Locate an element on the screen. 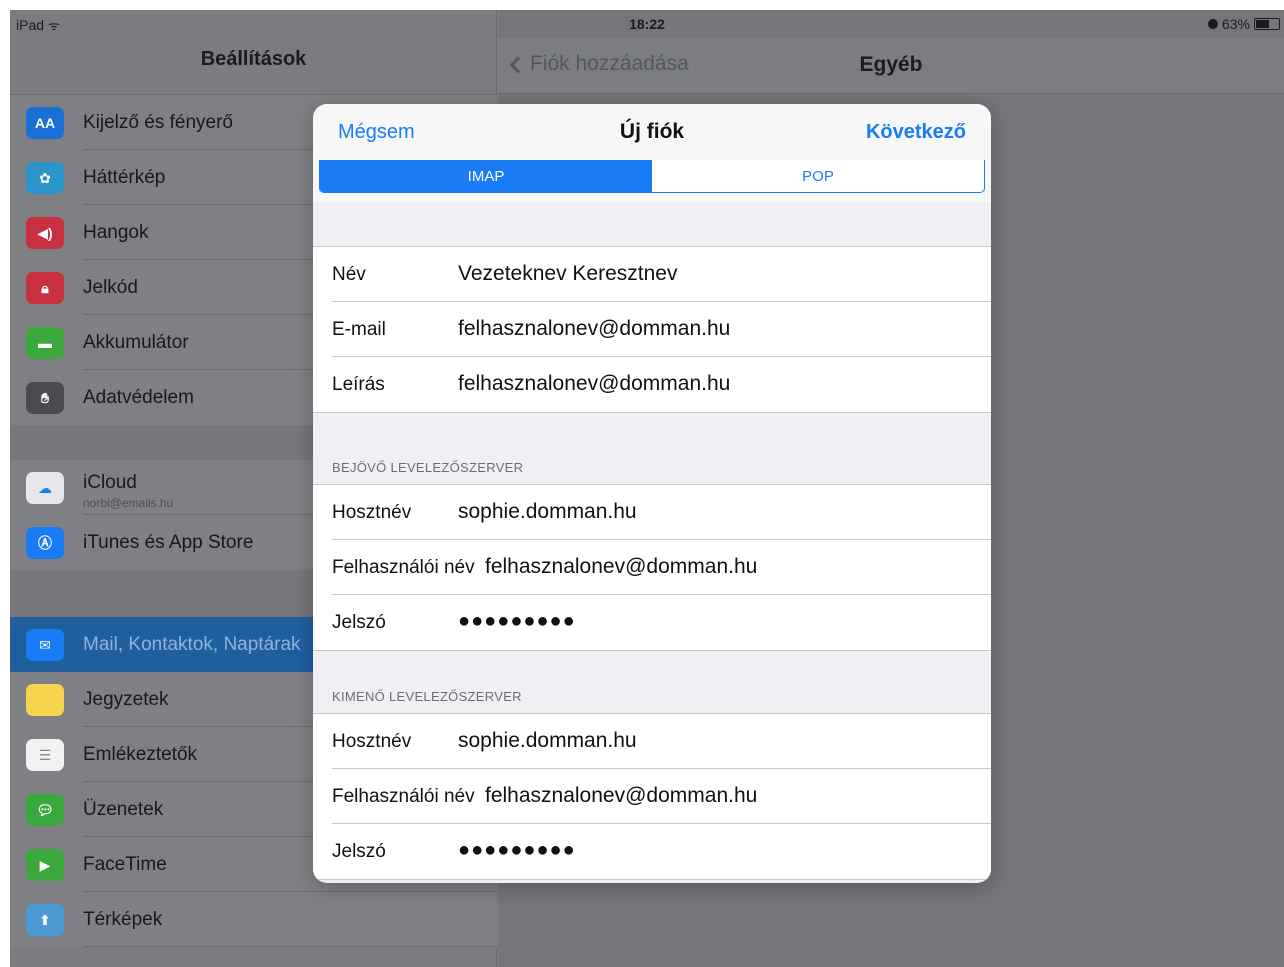 This screenshot has height=967, width=1284. incoming-hostname-field: Hosztnév sophie.domman.hu is located at coordinates (652, 512).